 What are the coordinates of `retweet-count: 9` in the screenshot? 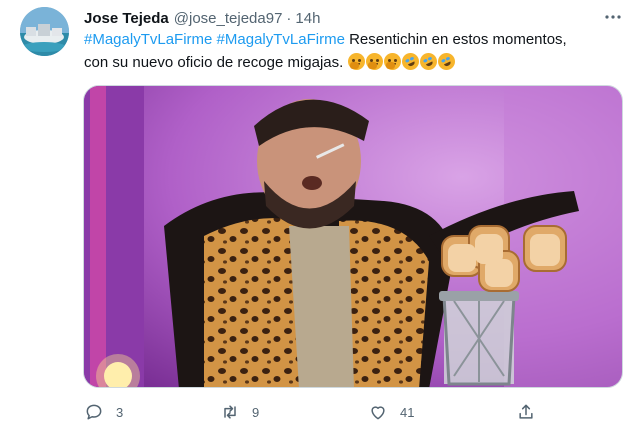 It's located at (256, 412).